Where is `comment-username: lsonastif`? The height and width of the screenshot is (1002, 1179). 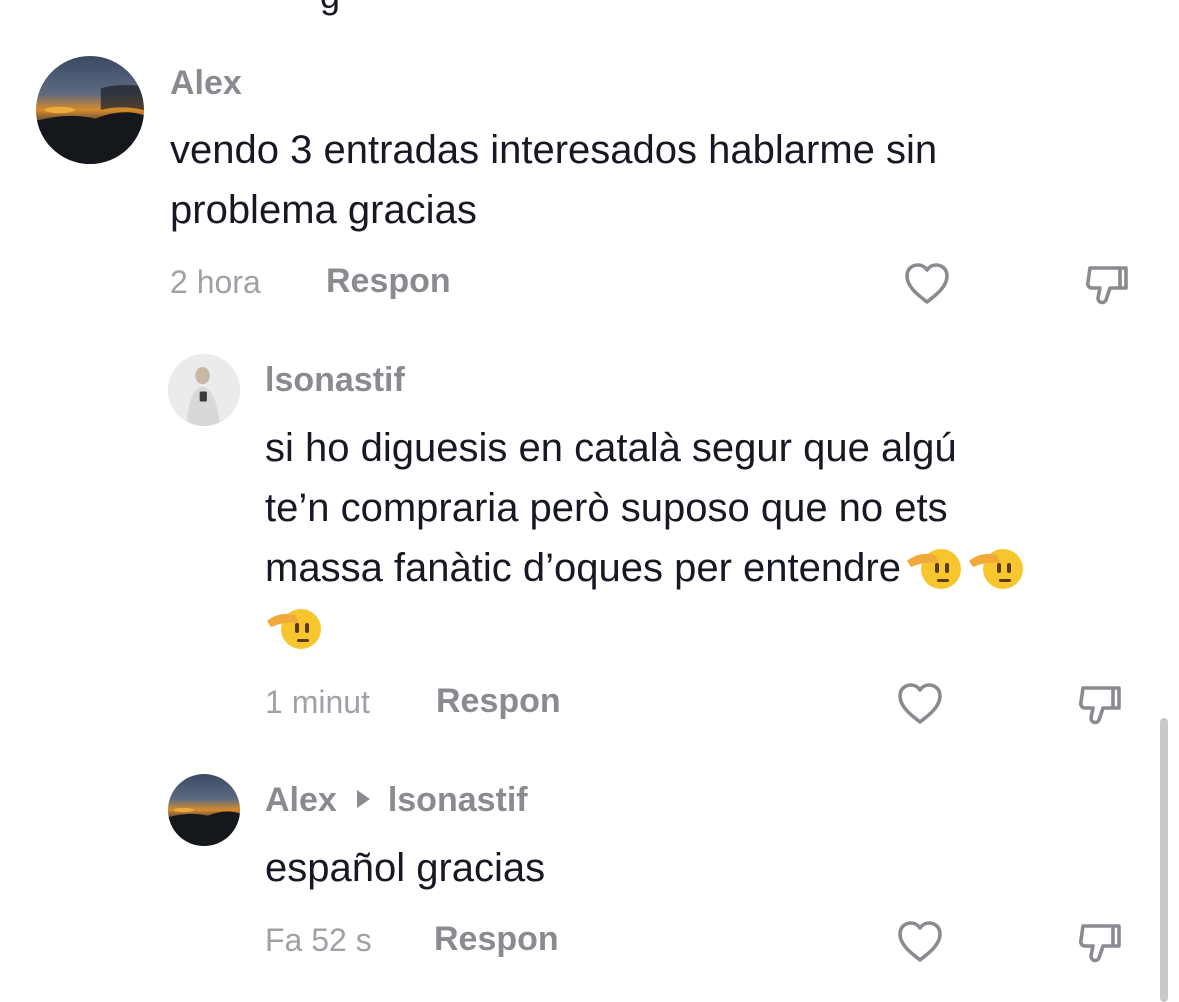
comment-username: lsonastif is located at coordinates (335, 380).